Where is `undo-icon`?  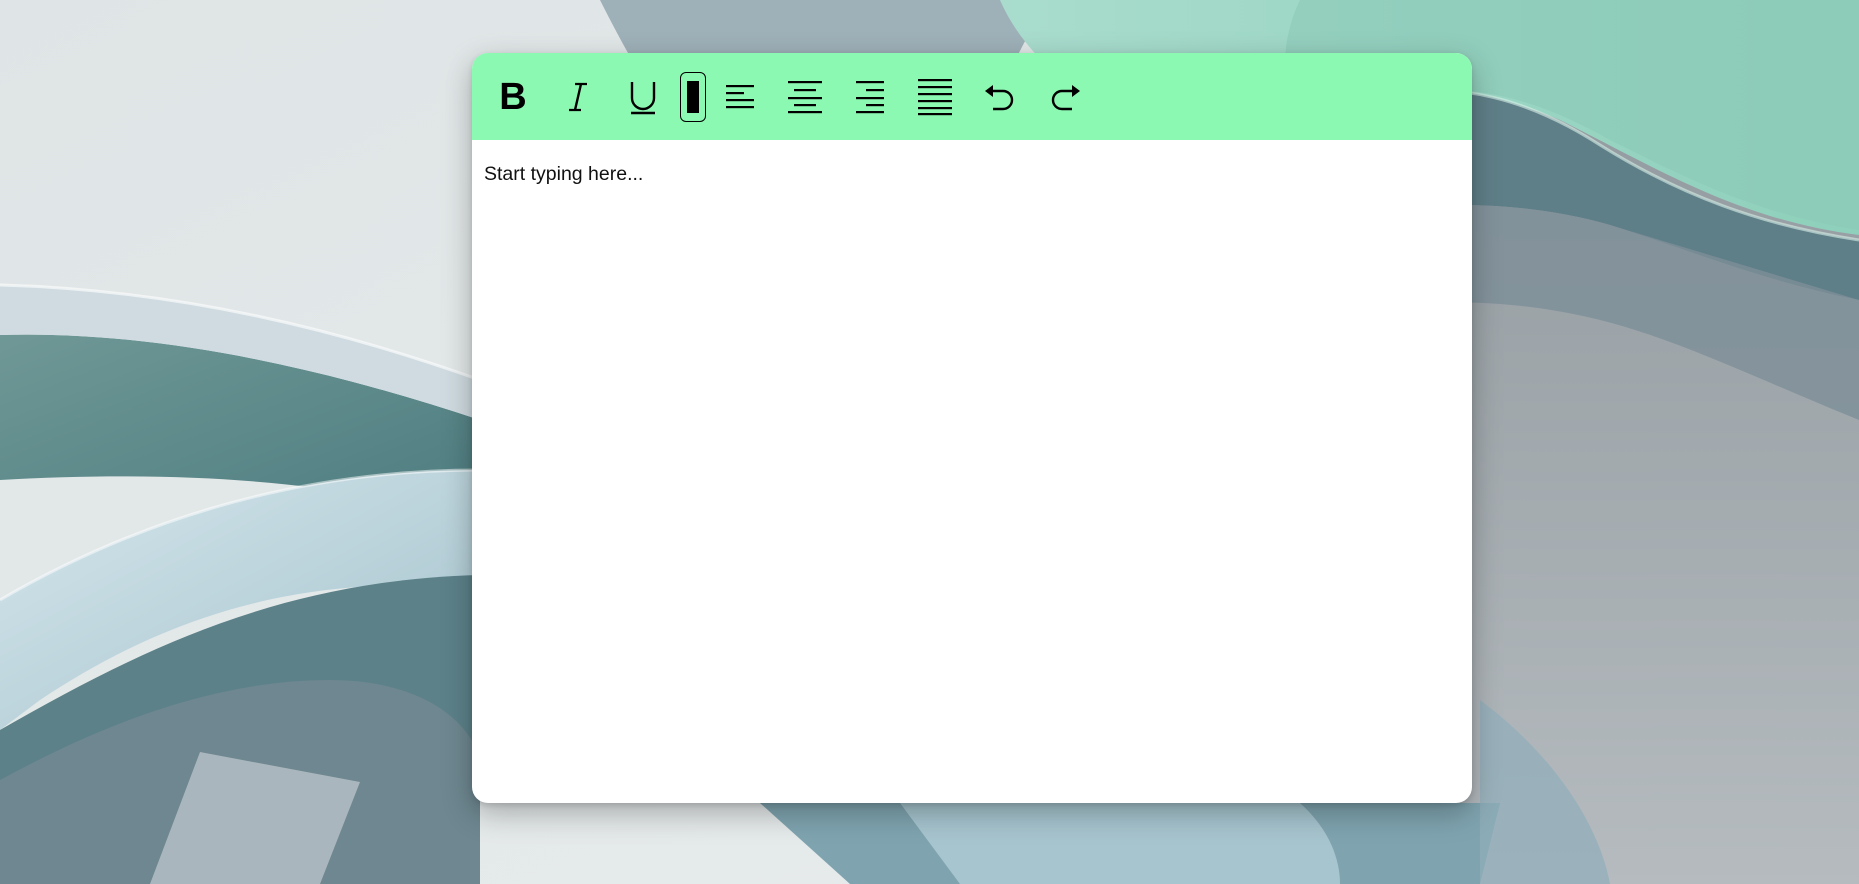
undo-icon is located at coordinates (998, 97).